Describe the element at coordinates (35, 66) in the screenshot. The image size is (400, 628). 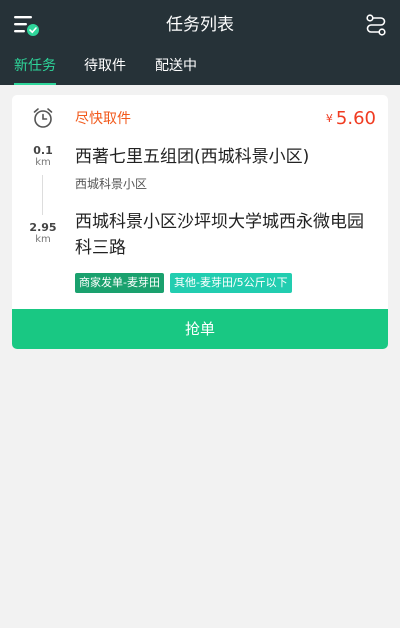
I see `tab-new-tasks: 新任务` at that location.